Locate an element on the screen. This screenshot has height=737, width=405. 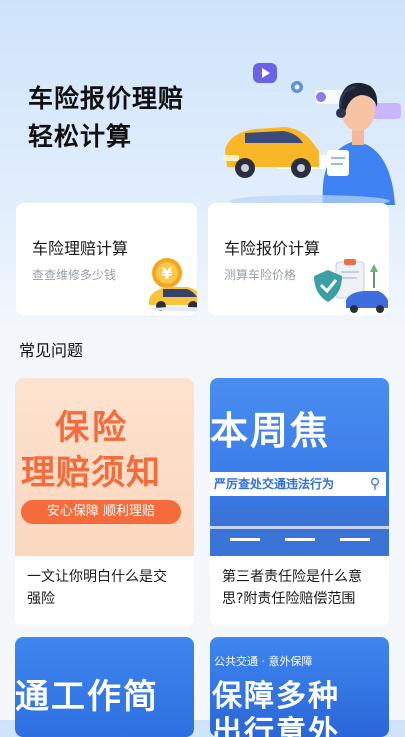
quote-calc-subtitle: 测算车险价格 is located at coordinates (260, 275).